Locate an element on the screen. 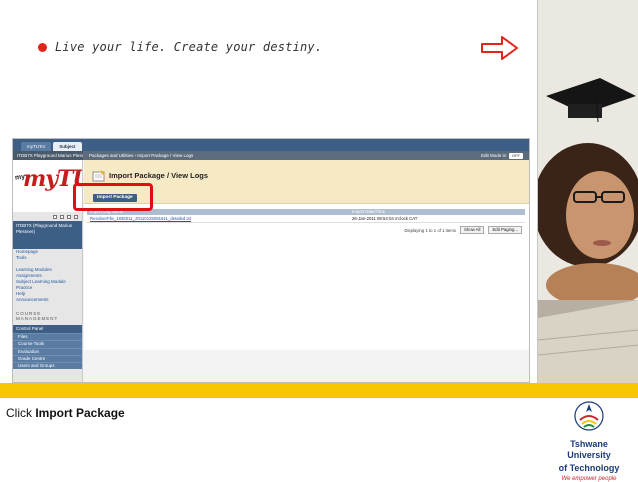  logo-title-line2: of Technology is located at coordinates (589, 468).